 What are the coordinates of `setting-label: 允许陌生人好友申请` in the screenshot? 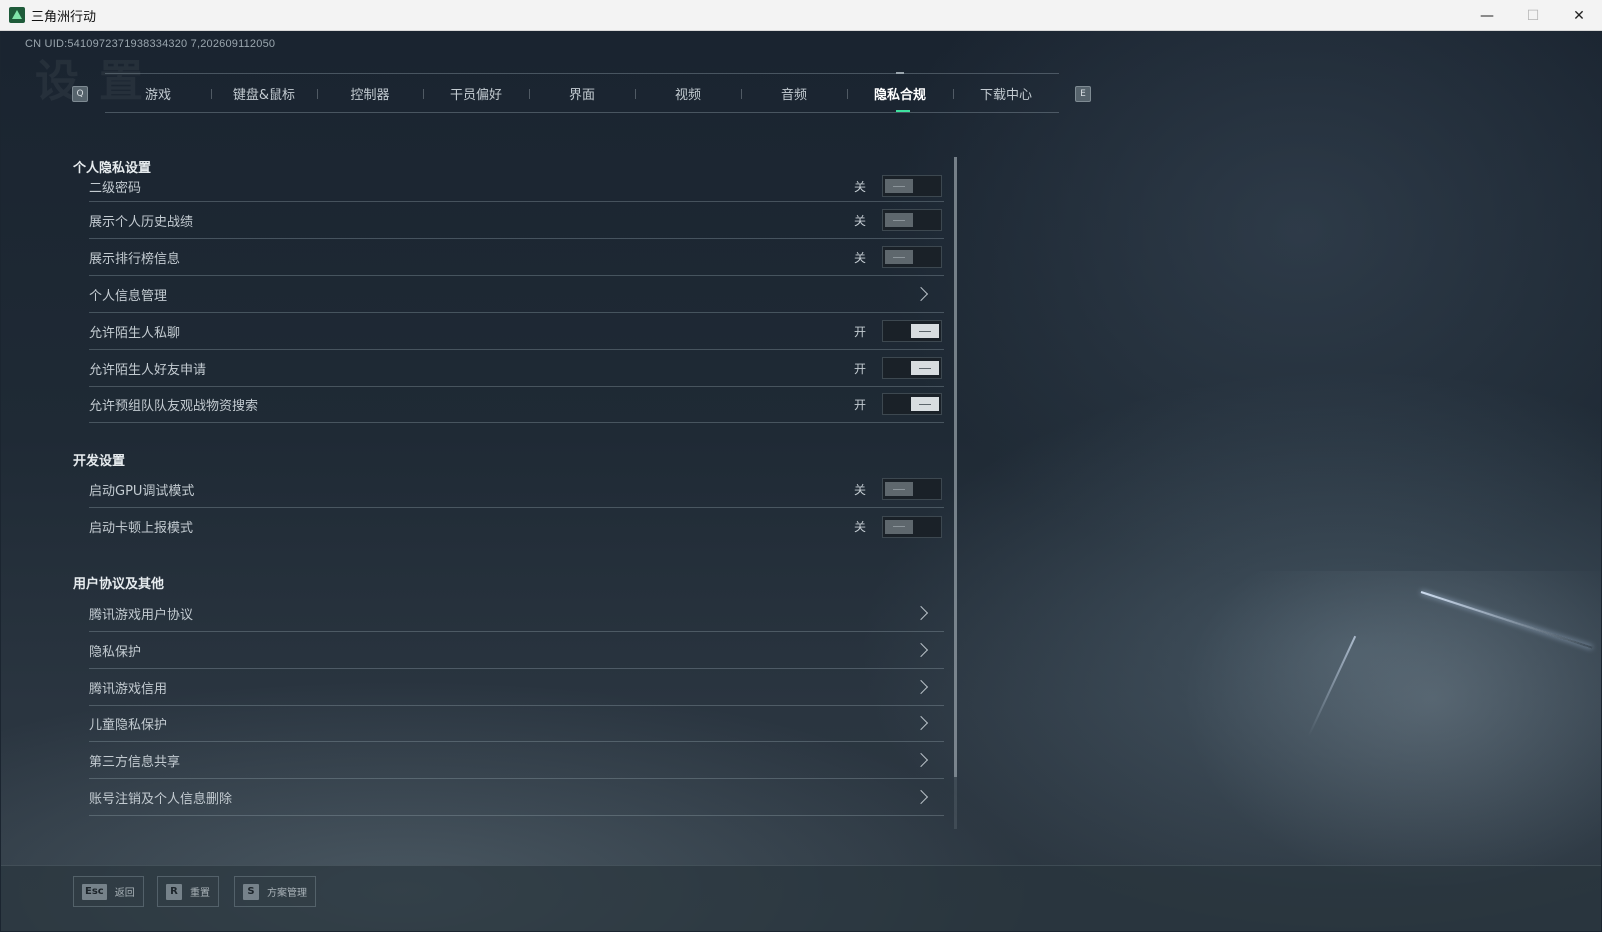 It's located at (148, 370).